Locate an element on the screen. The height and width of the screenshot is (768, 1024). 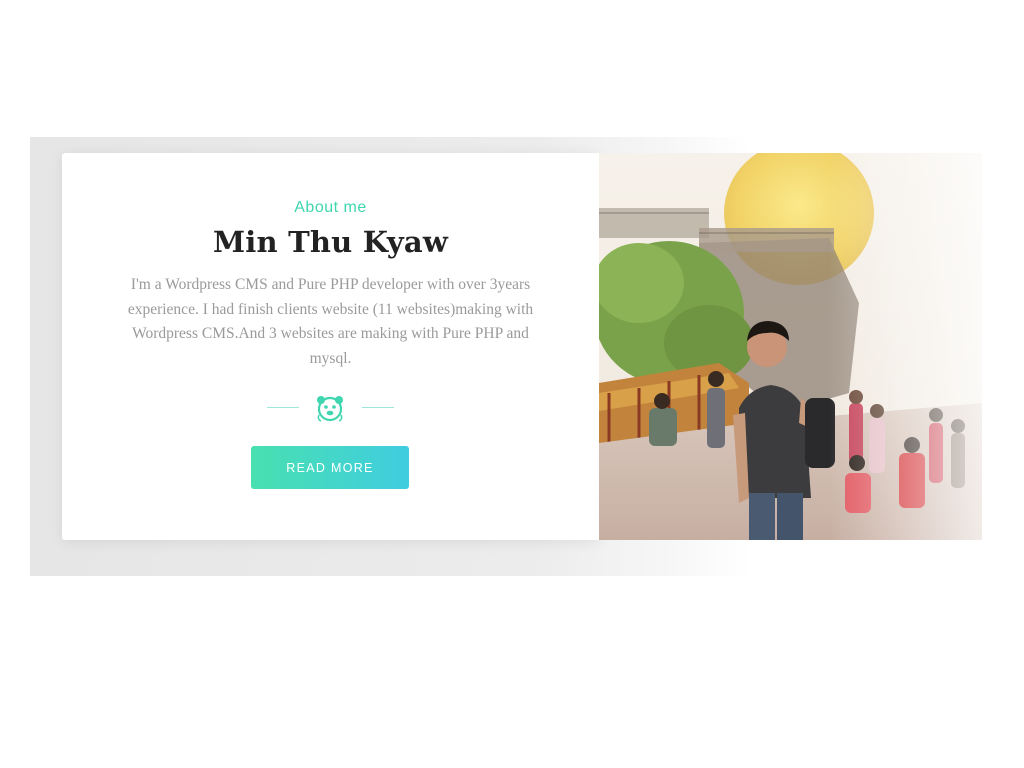
ornament-divider is located at coordinates (330, 408).